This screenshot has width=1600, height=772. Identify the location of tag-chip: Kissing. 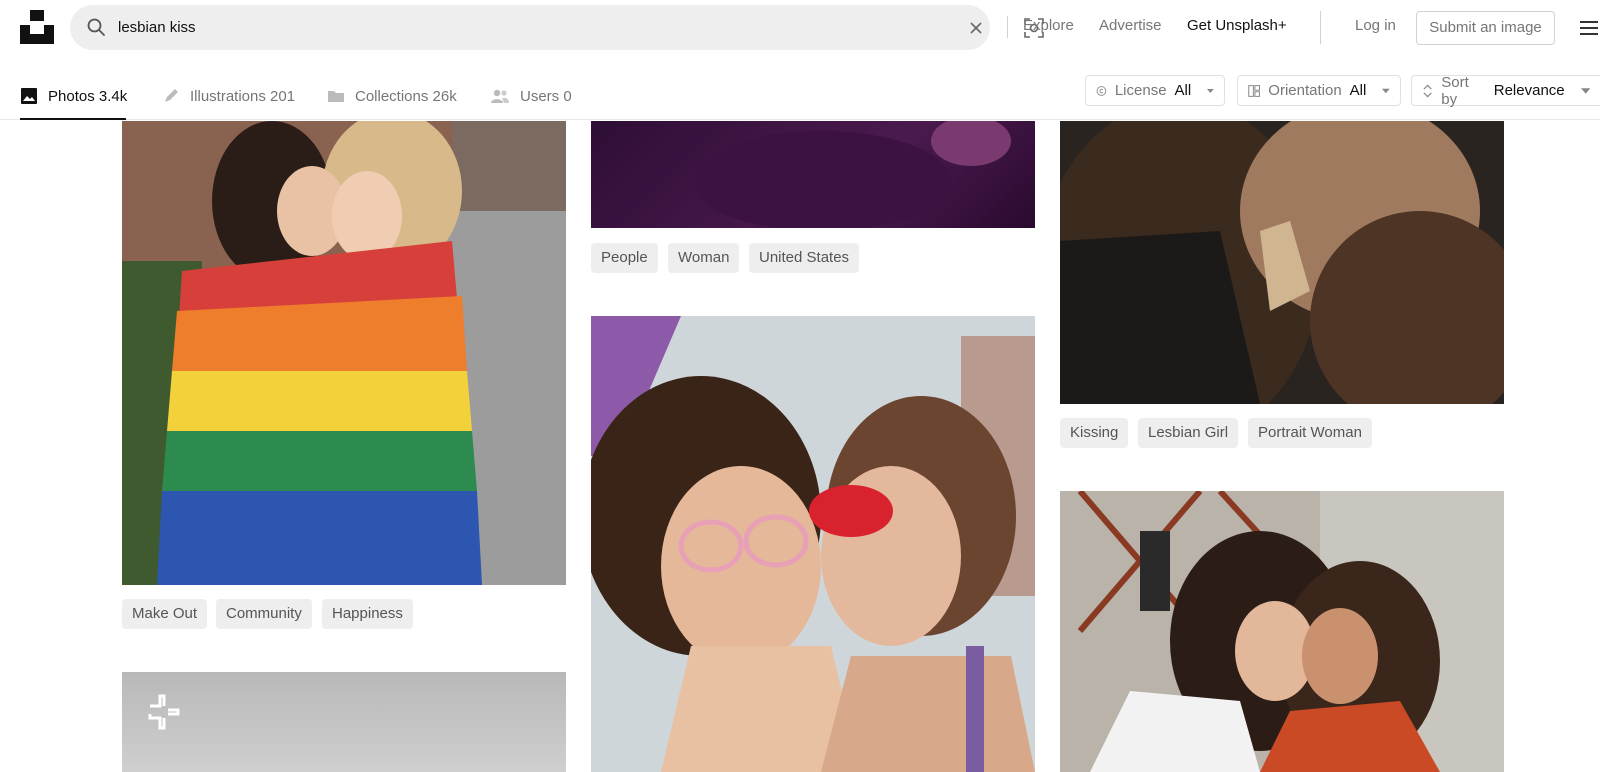
(1094, 433).